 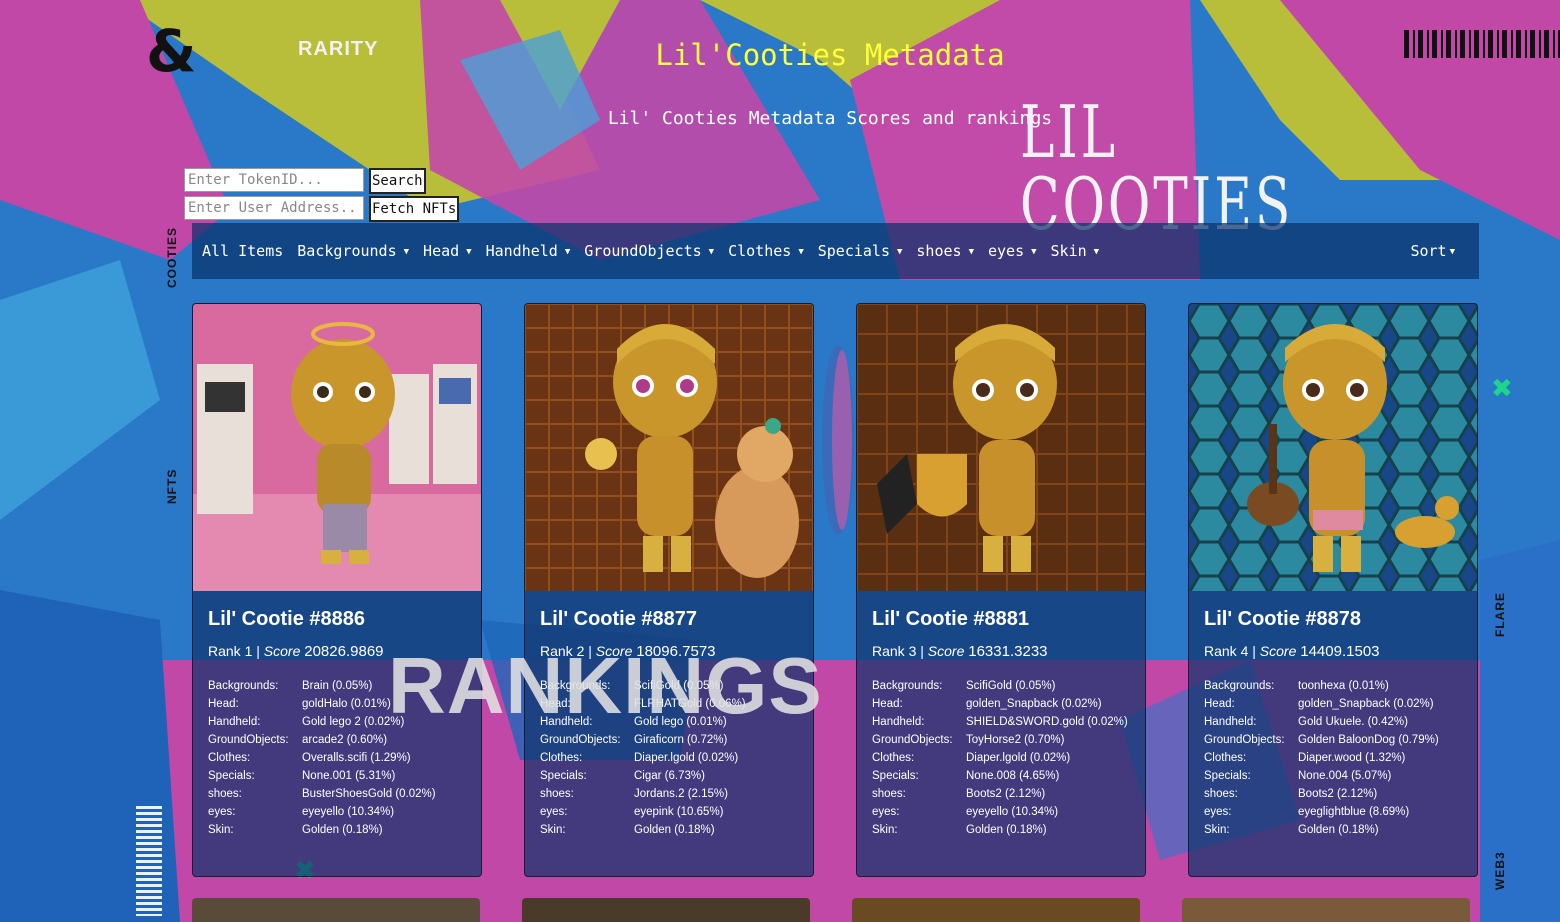 I want to click on trait-key: Specials:, so click(x=231, y=776).